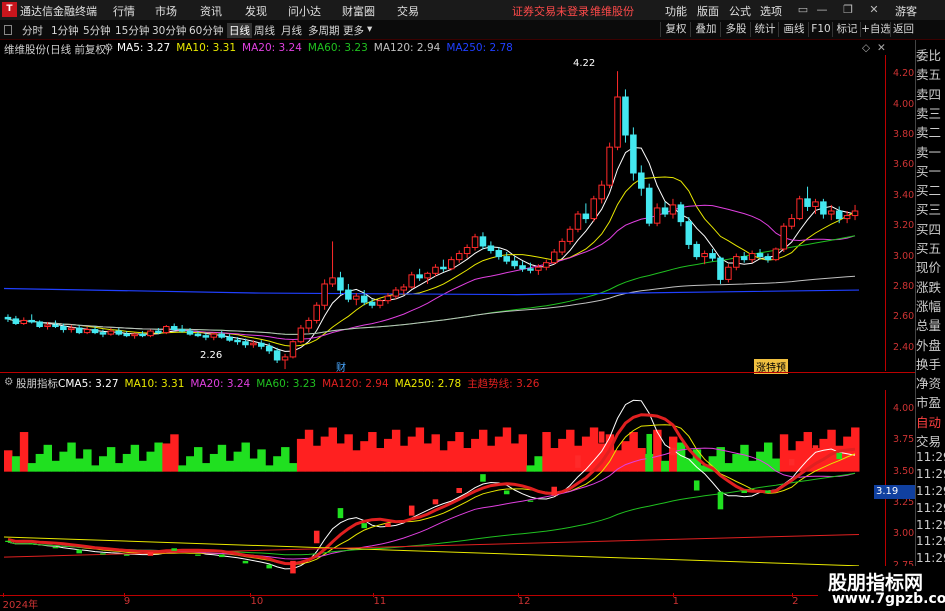 Image resolution: width=945 pixels, height=611 pixels. What do you see at coordinates (97, 30) in the screenshot?
I see `tab-5min: 5分钟` at bounding box center [97, 30].